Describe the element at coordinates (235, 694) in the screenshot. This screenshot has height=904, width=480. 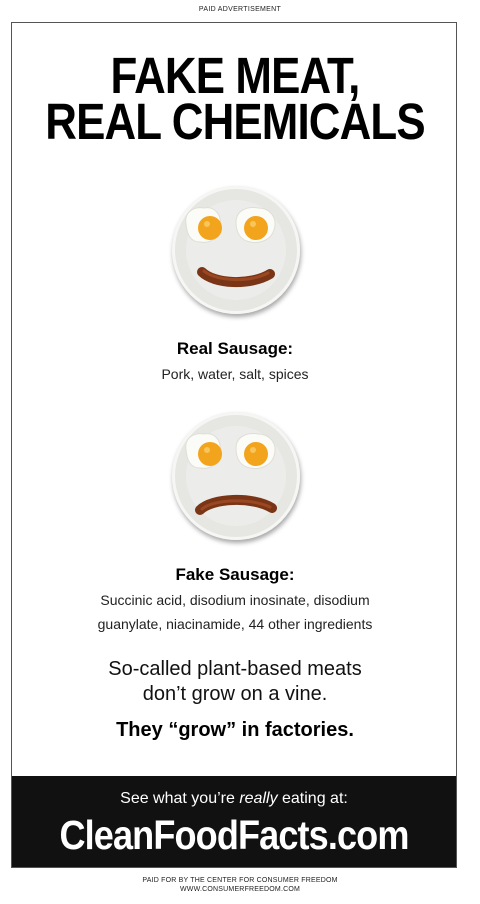
I see `tagline-line-2: don’t grow on a vine.` at that location.